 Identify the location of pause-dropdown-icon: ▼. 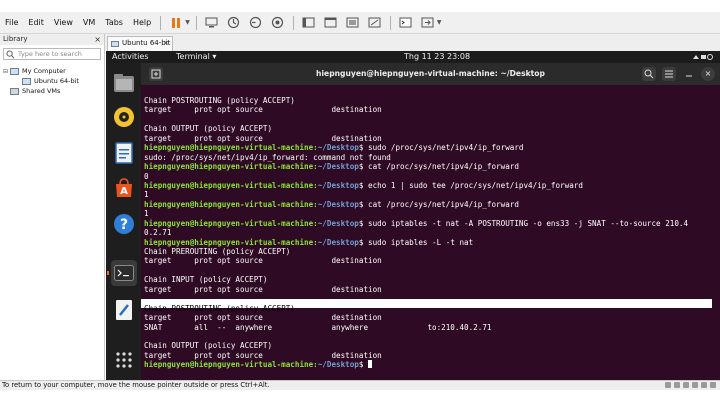
(187, 22).